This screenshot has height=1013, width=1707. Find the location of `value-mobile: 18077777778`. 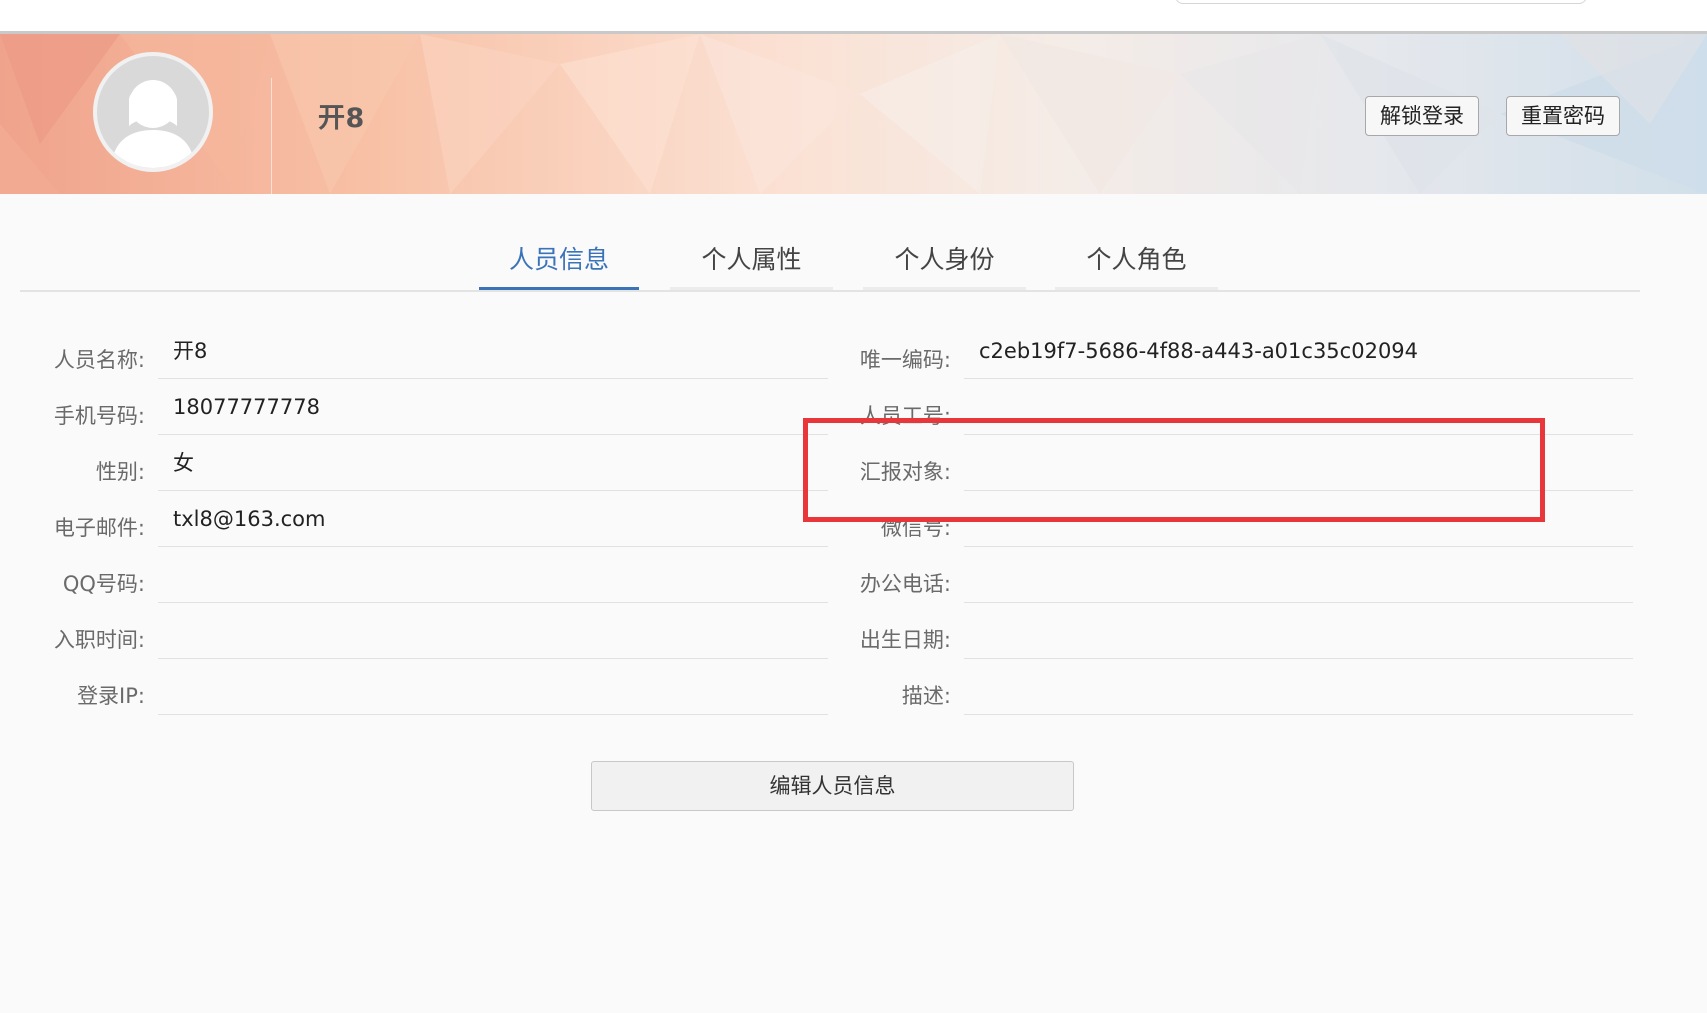

value-mobile: 18077777778 is located at coordinates (493, 407).